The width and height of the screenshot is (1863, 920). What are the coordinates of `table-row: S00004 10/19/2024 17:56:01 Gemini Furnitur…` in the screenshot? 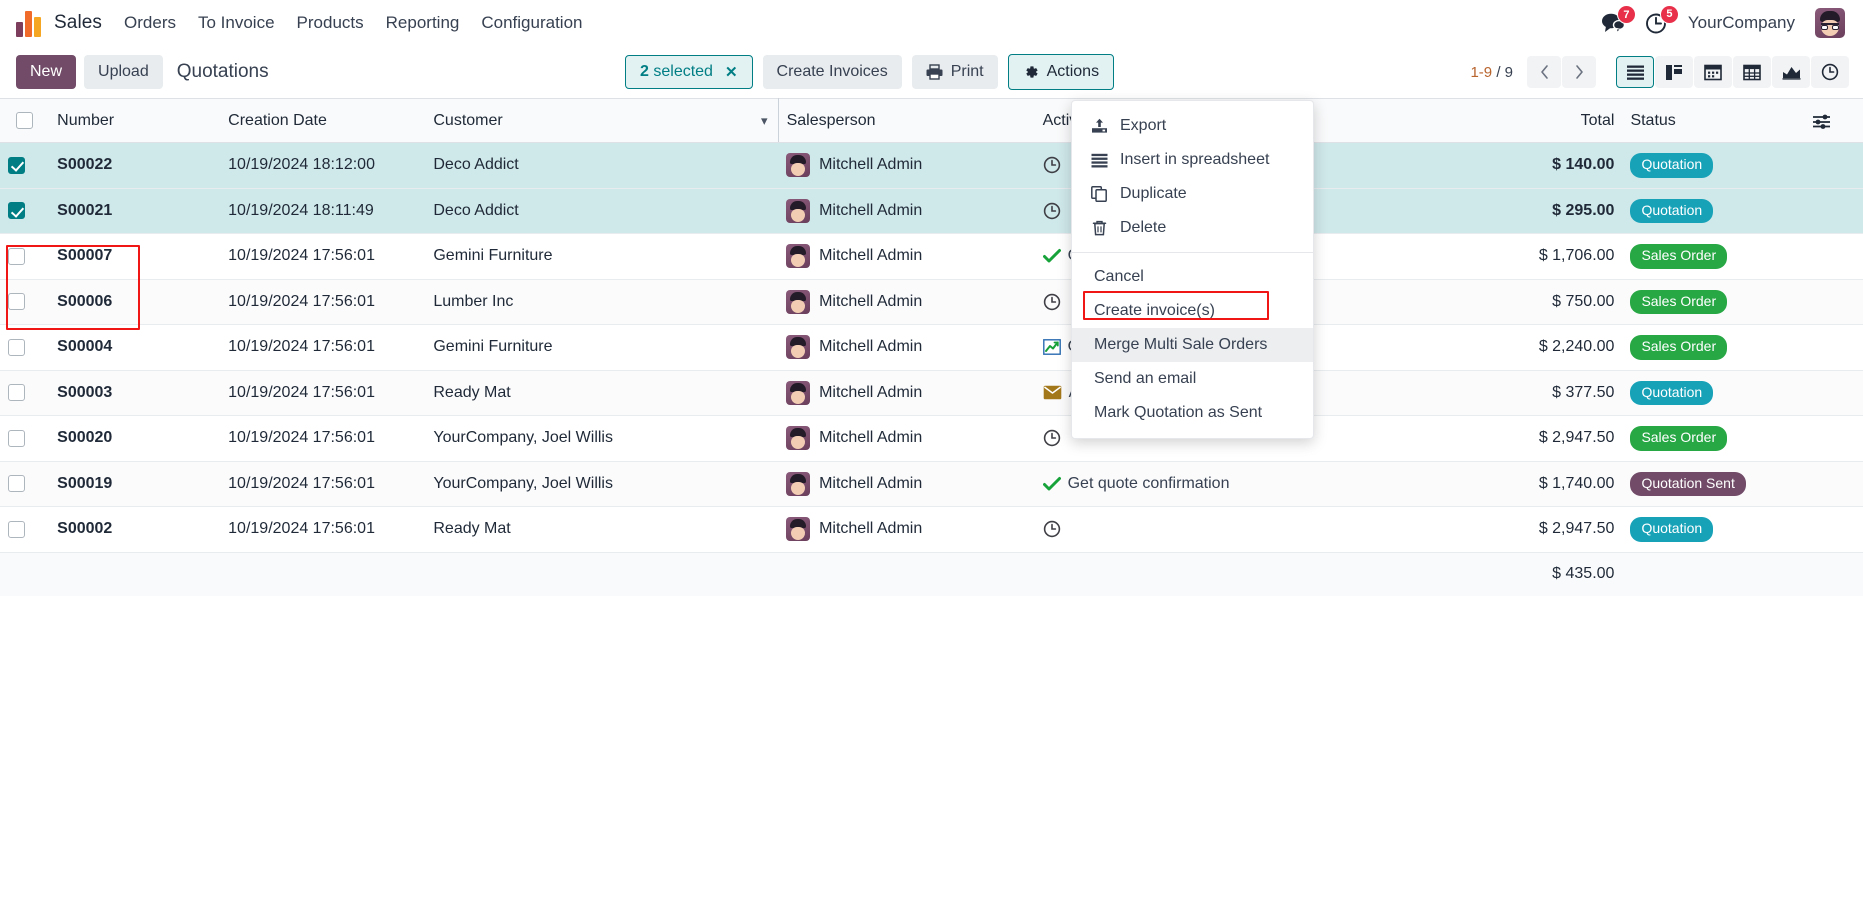 It's located at (931, 347).